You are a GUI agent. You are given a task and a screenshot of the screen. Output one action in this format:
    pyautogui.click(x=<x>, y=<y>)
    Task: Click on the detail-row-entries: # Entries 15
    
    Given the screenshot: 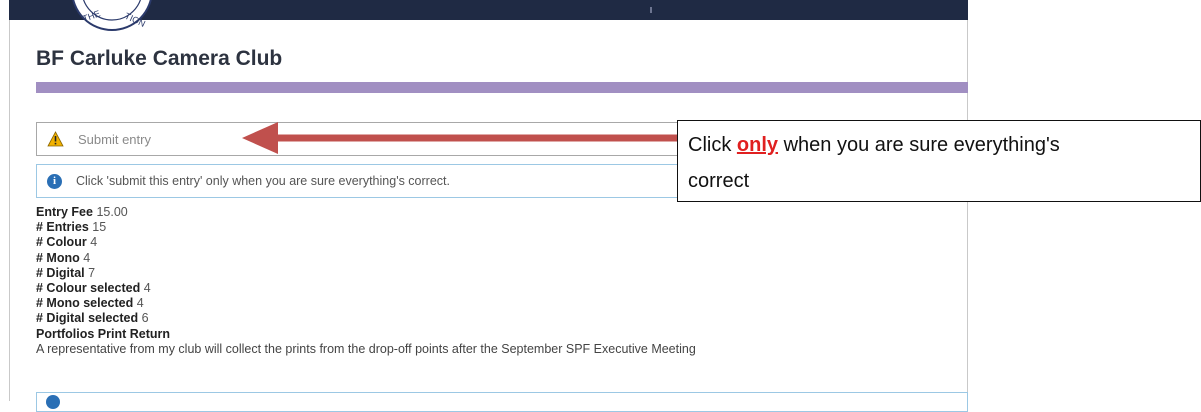 What is the action you would take?
    pyautogui.click(x=71, y=227)
    